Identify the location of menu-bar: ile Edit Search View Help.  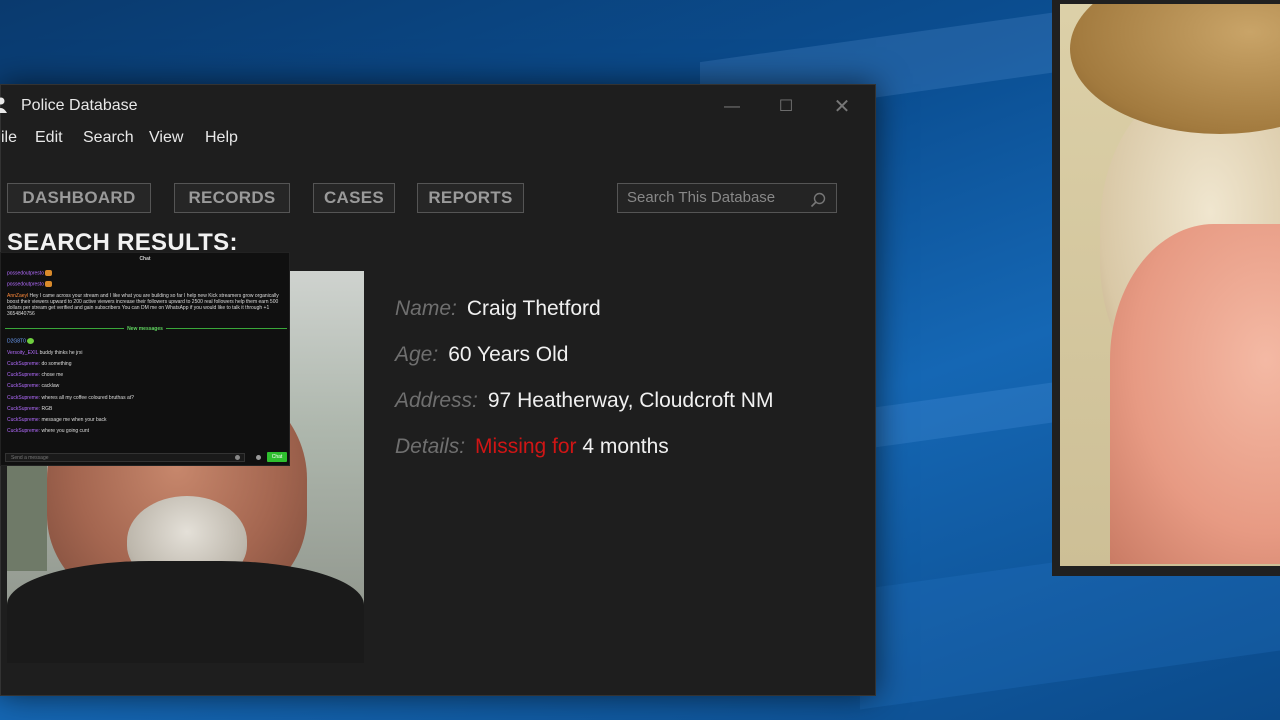
(438, 139).